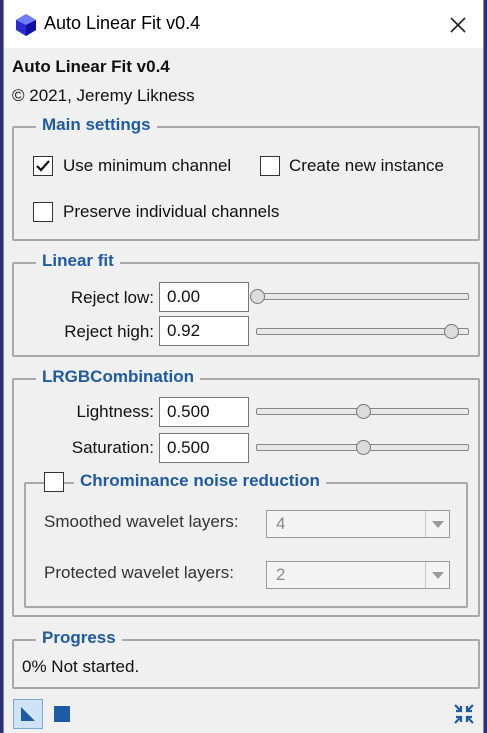  What do you see at coordinates (112, 297) in the screenshot?
I see `reject-low-label: Reject low:` at bounding box center [112, 297].